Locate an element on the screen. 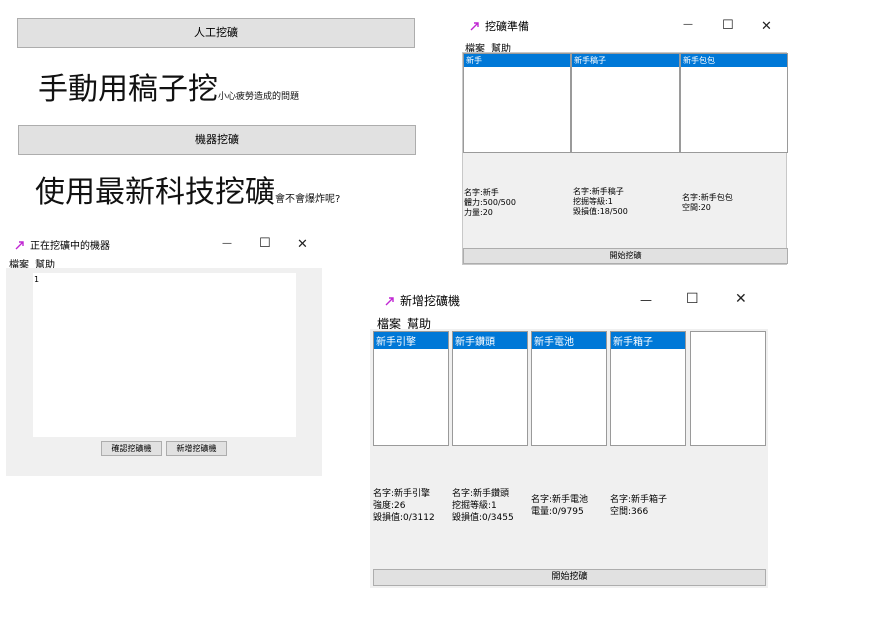  add-title-text: 新增挖礦機 is located at coordinates (430, 301).